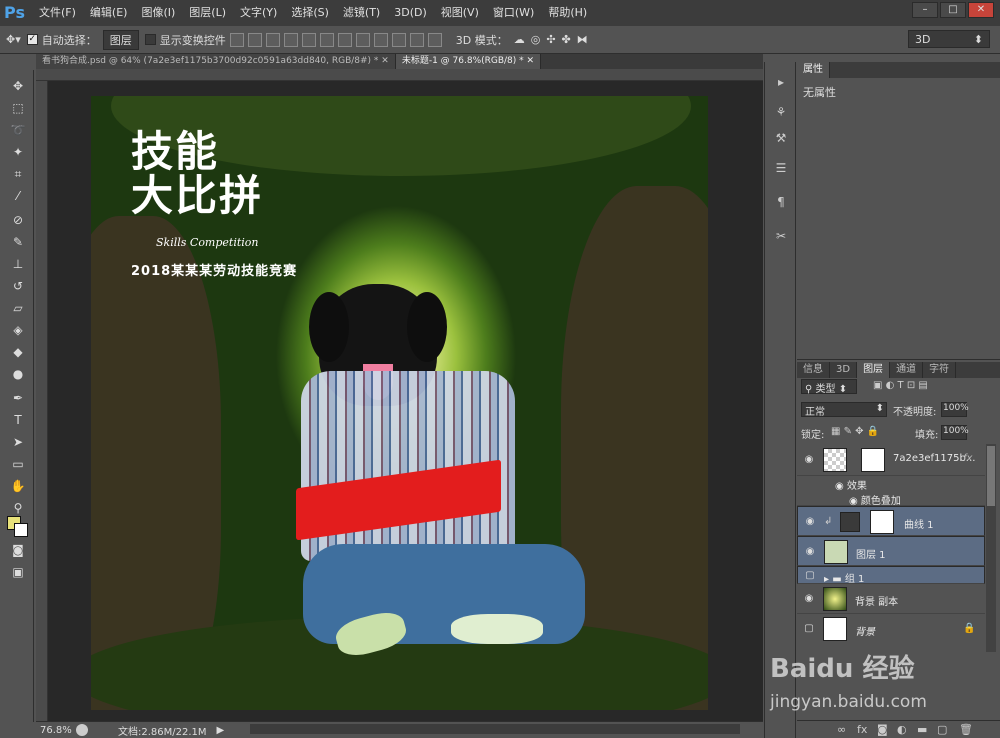  Describe the element at coordinates (18, 398) in the screenshot. I see `pen-tool-icon: ✒` at that location.